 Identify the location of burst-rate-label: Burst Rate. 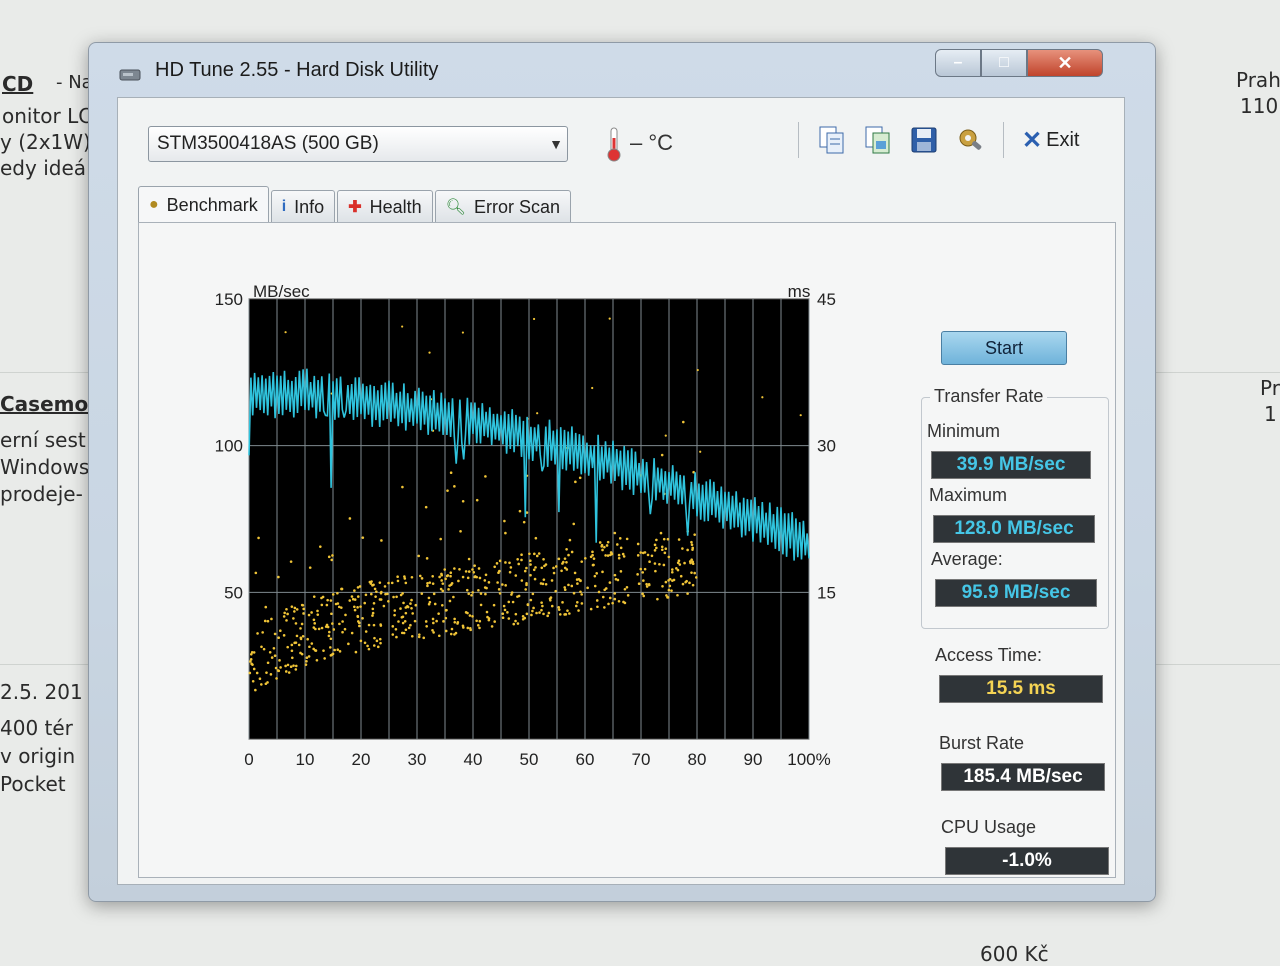
(982, 743).